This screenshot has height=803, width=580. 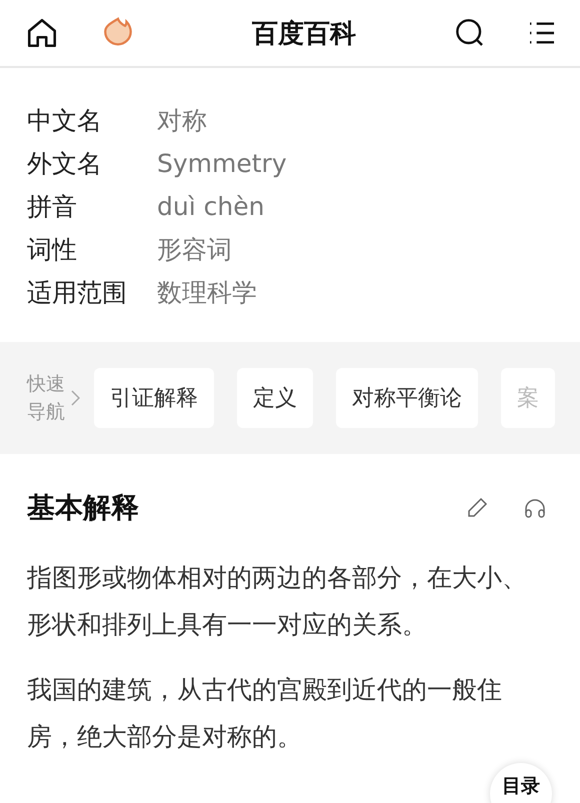 What do you see at coordinates (407, 398) in the screenshot?
I see `quick-nav-chip: 对称平衡论` at bounding box center [407, 398].